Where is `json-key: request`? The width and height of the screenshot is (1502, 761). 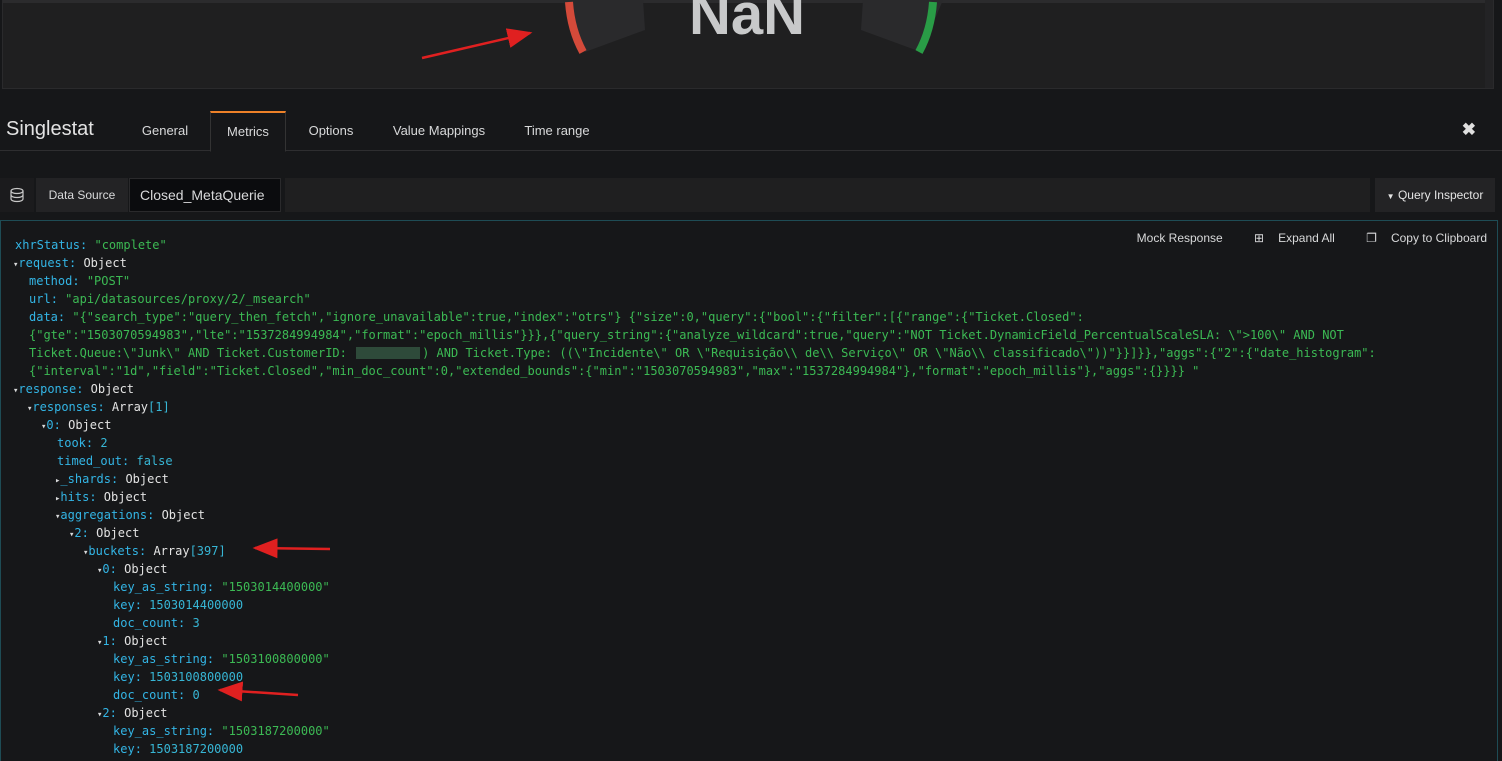 json-key: request is located at coordinates (43, 263).